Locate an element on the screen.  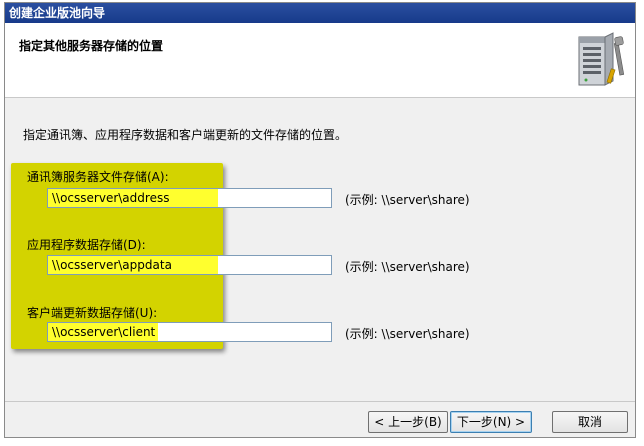
title-bar: 创建企业版池向导 is located at coordinates (320, 13).